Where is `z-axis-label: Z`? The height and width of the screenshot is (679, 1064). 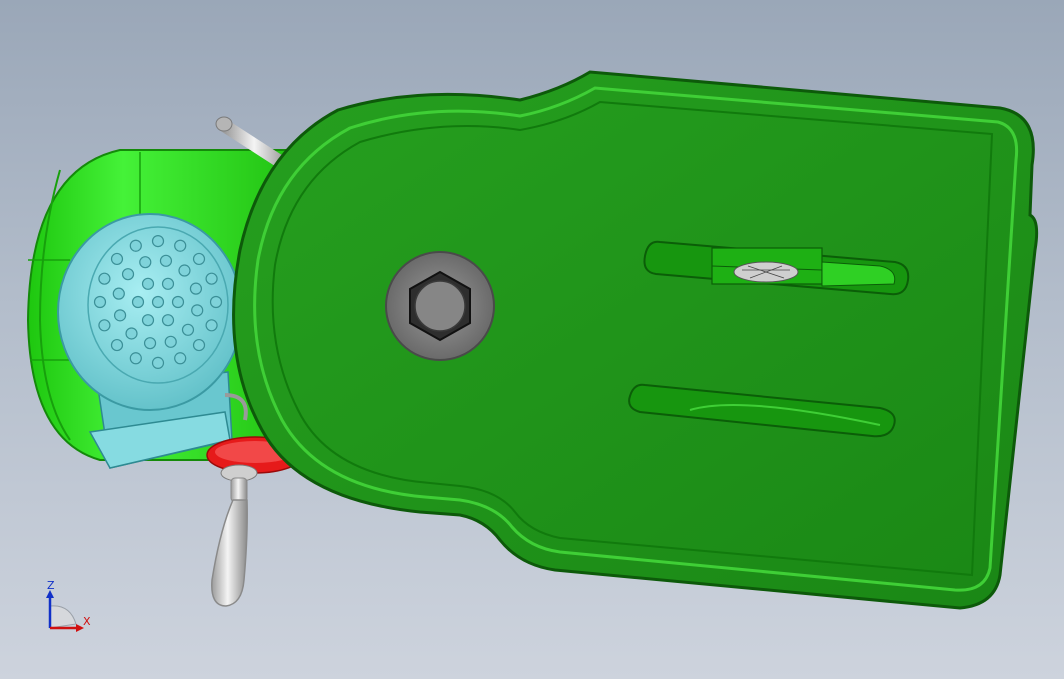 z-axis-label: Z is located at coordinates (51, 585).